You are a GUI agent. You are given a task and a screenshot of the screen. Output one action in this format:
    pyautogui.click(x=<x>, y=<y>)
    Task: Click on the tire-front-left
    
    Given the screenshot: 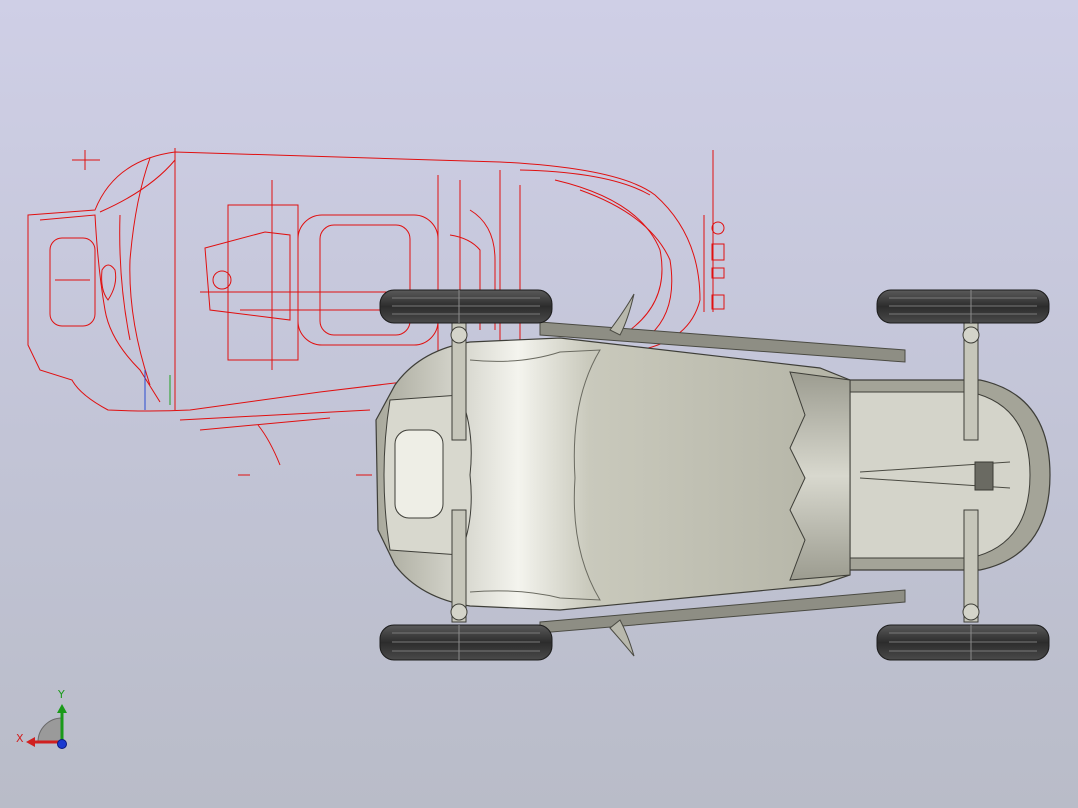 What is the action you would take?
    pyautogui.click(x=466, y=306)
    